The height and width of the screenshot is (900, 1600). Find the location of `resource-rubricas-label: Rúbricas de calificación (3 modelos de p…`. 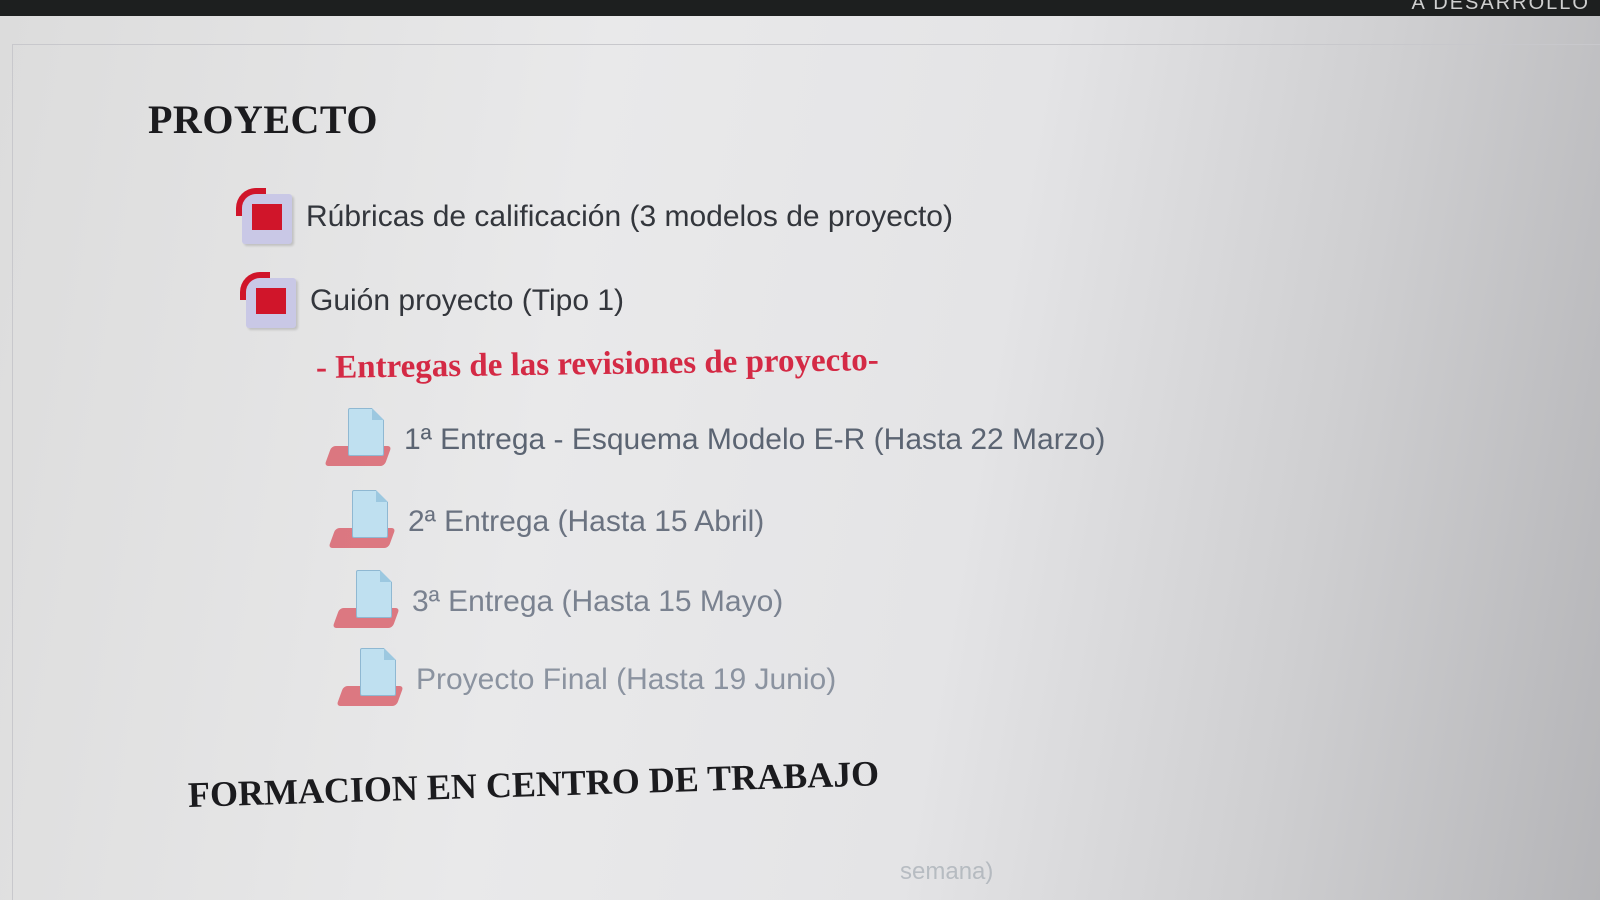

resource-rubricas-label: Rúbricas de calificación (3 modelos de p… is located at coordinates (629, 216).